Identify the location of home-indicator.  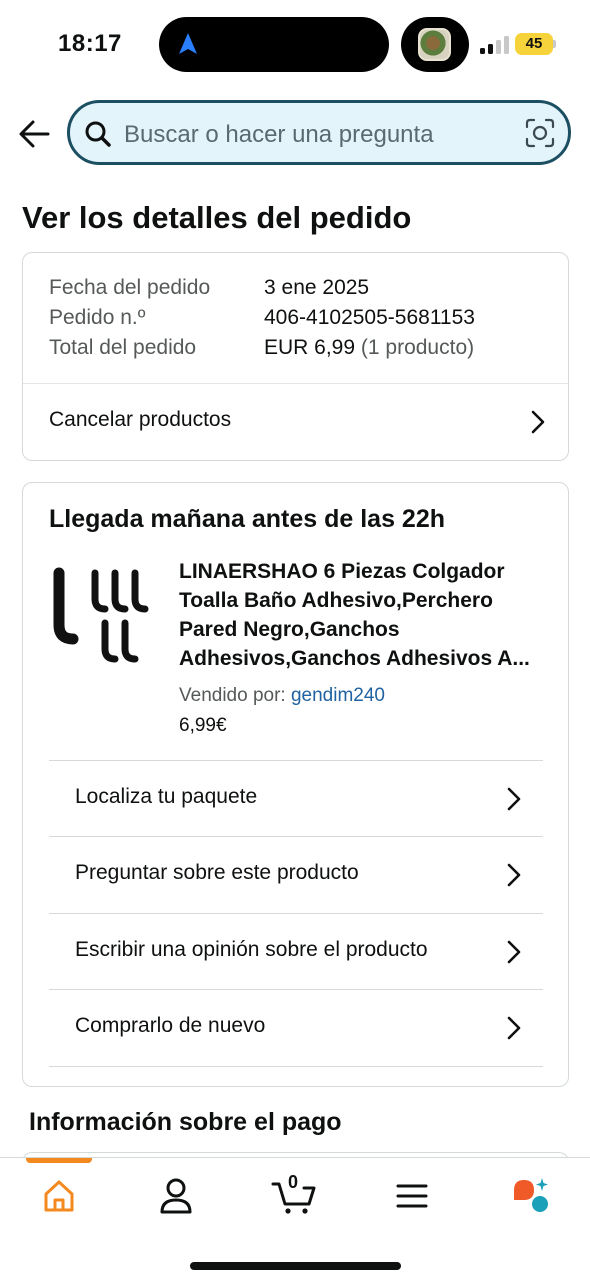
(295, 1266).